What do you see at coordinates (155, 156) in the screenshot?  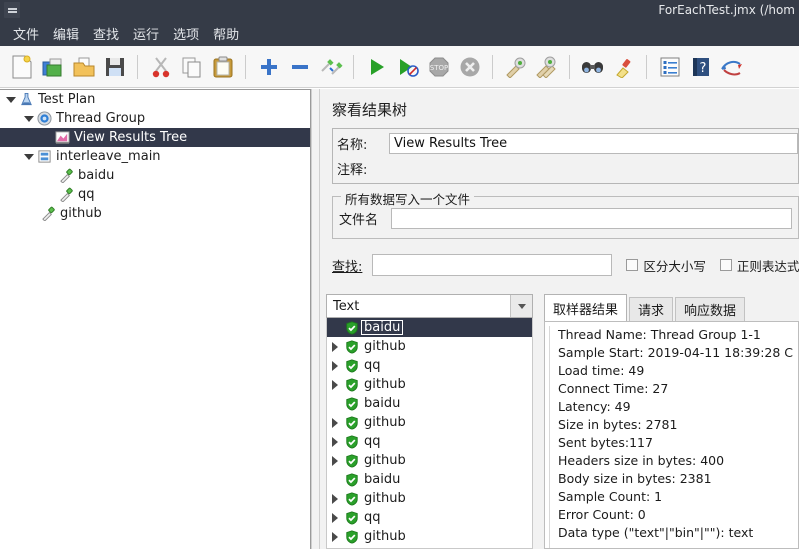 I see `tree-node-interleave-main: interleave_main` at bounding box center [155, 156].